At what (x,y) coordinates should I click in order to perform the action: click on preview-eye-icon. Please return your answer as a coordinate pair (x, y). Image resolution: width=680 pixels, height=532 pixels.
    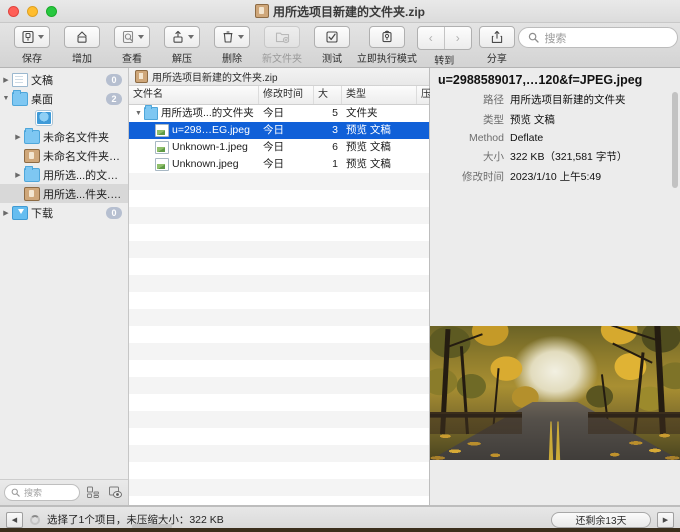
    Looking at the image, I should click on (115, 493).